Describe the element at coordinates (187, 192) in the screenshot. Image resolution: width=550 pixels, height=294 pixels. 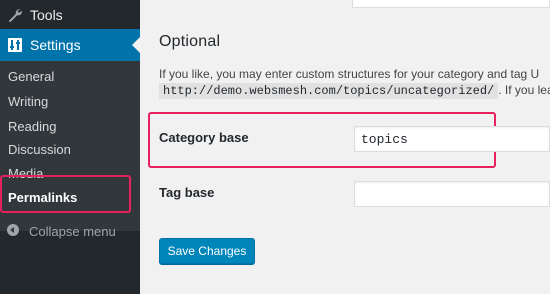
I see `tag-base-label: Tag base` at that location.